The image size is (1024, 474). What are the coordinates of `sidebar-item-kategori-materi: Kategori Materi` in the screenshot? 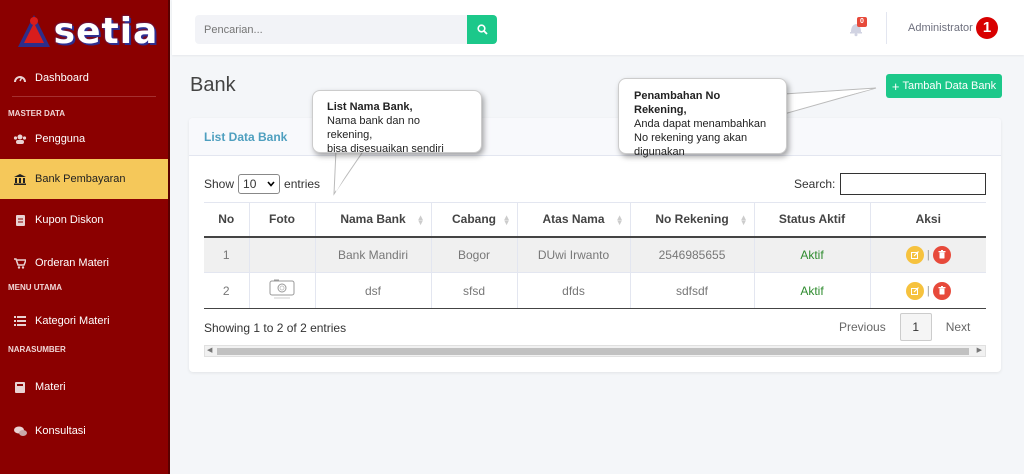 It's located at (84, 321).